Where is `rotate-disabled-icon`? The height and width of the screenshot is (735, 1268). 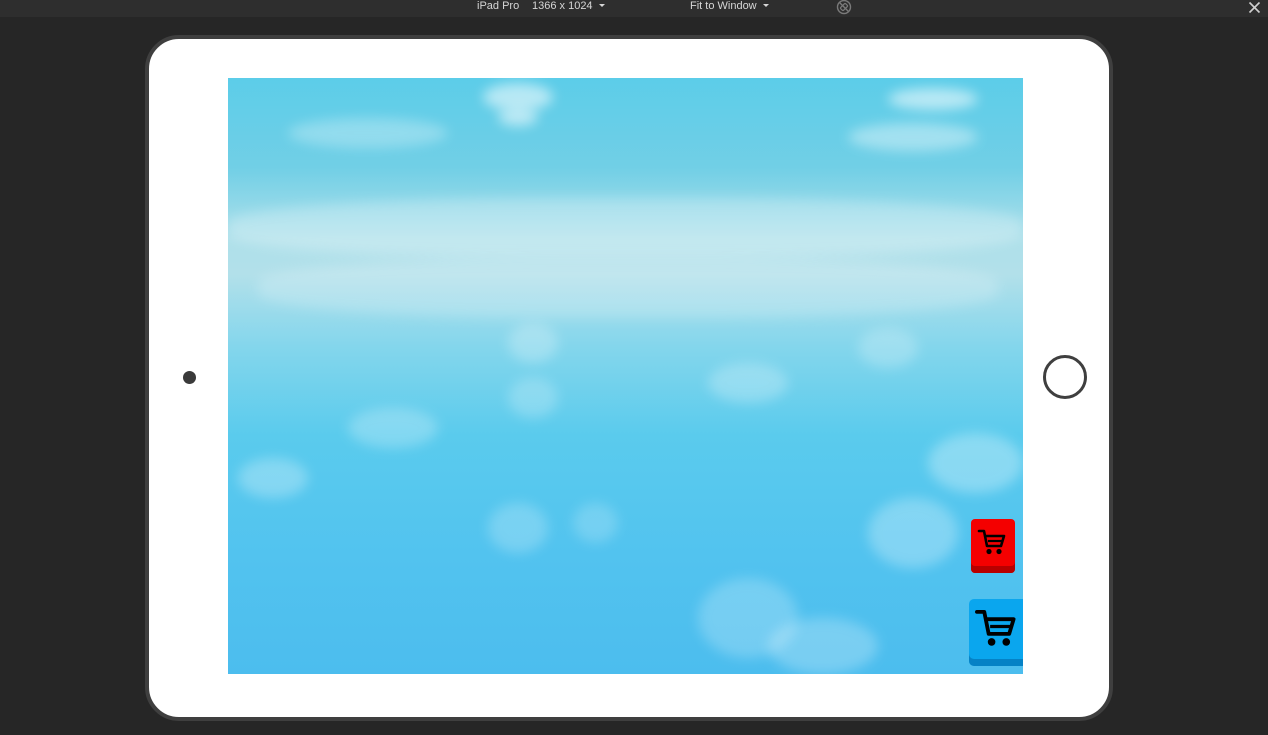 rotate-disabled-icon is located at coordinates (844, 7).